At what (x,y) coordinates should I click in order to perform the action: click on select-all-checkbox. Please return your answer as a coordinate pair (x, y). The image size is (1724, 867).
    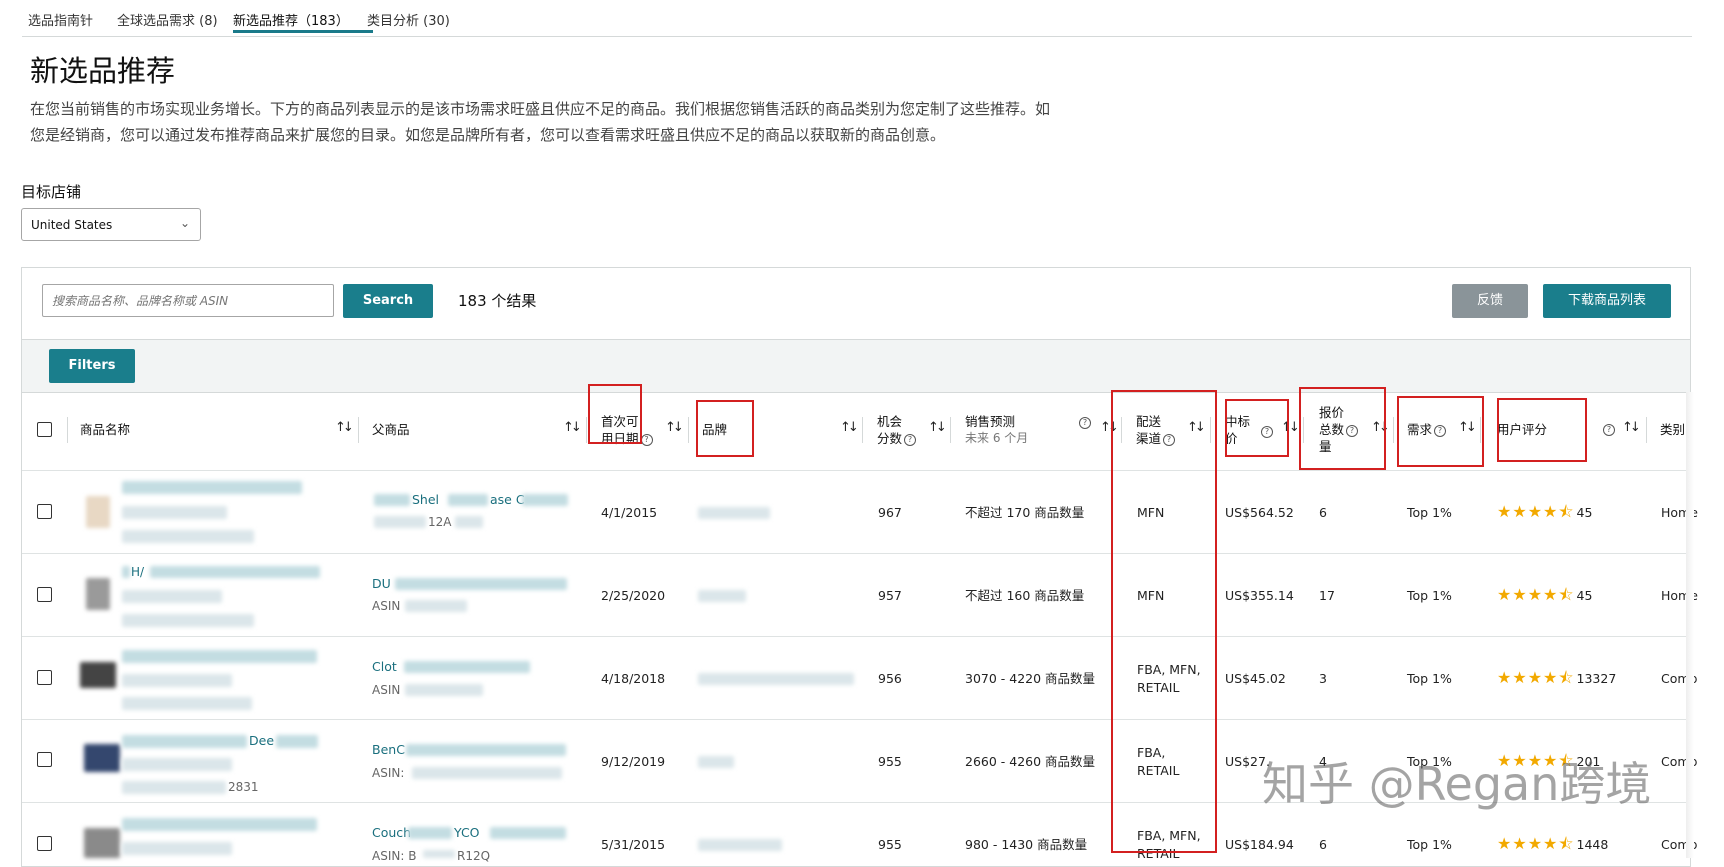
    Looking at the image, I should click on (44, 429).